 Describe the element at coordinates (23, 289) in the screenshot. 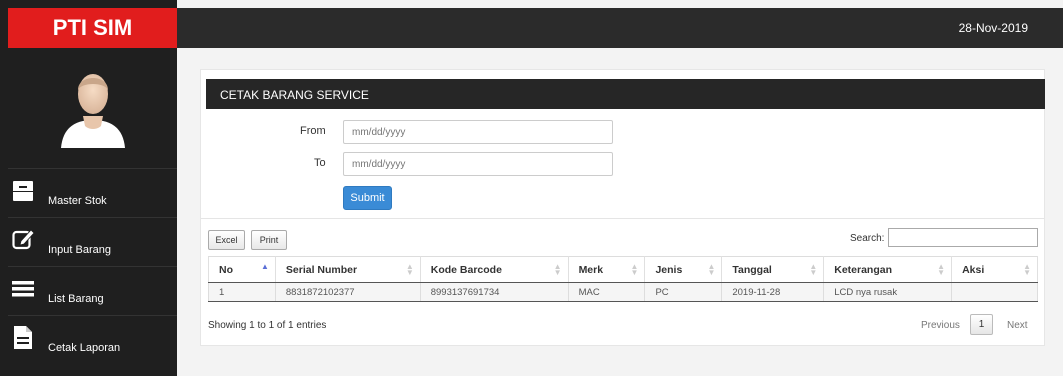

I see `list-icon` at that location.